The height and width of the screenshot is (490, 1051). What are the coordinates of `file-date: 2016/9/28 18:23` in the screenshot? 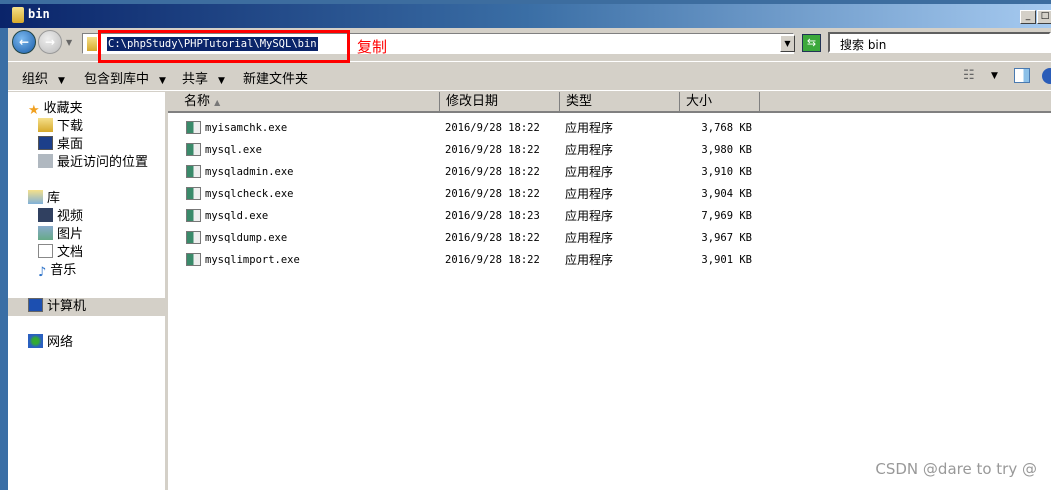 It's located at (492, 216).